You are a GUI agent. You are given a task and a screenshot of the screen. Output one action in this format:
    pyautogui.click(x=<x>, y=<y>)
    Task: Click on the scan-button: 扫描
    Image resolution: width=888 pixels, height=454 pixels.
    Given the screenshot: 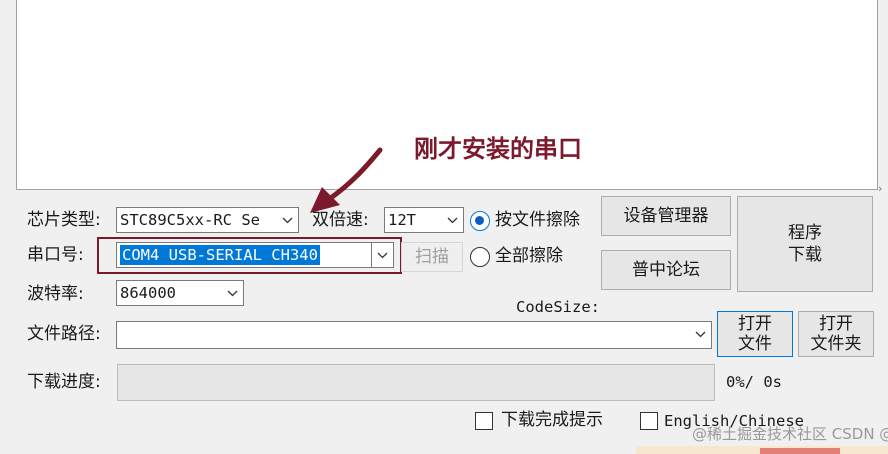 What is the action you would take?
    pyautogui.click(x=432, y=257)
    